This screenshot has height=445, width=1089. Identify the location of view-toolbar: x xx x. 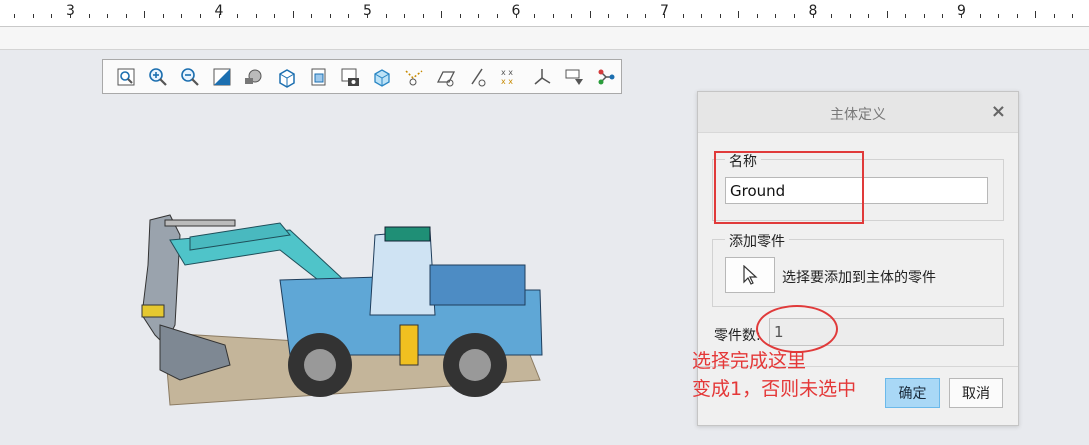
(362, 76).